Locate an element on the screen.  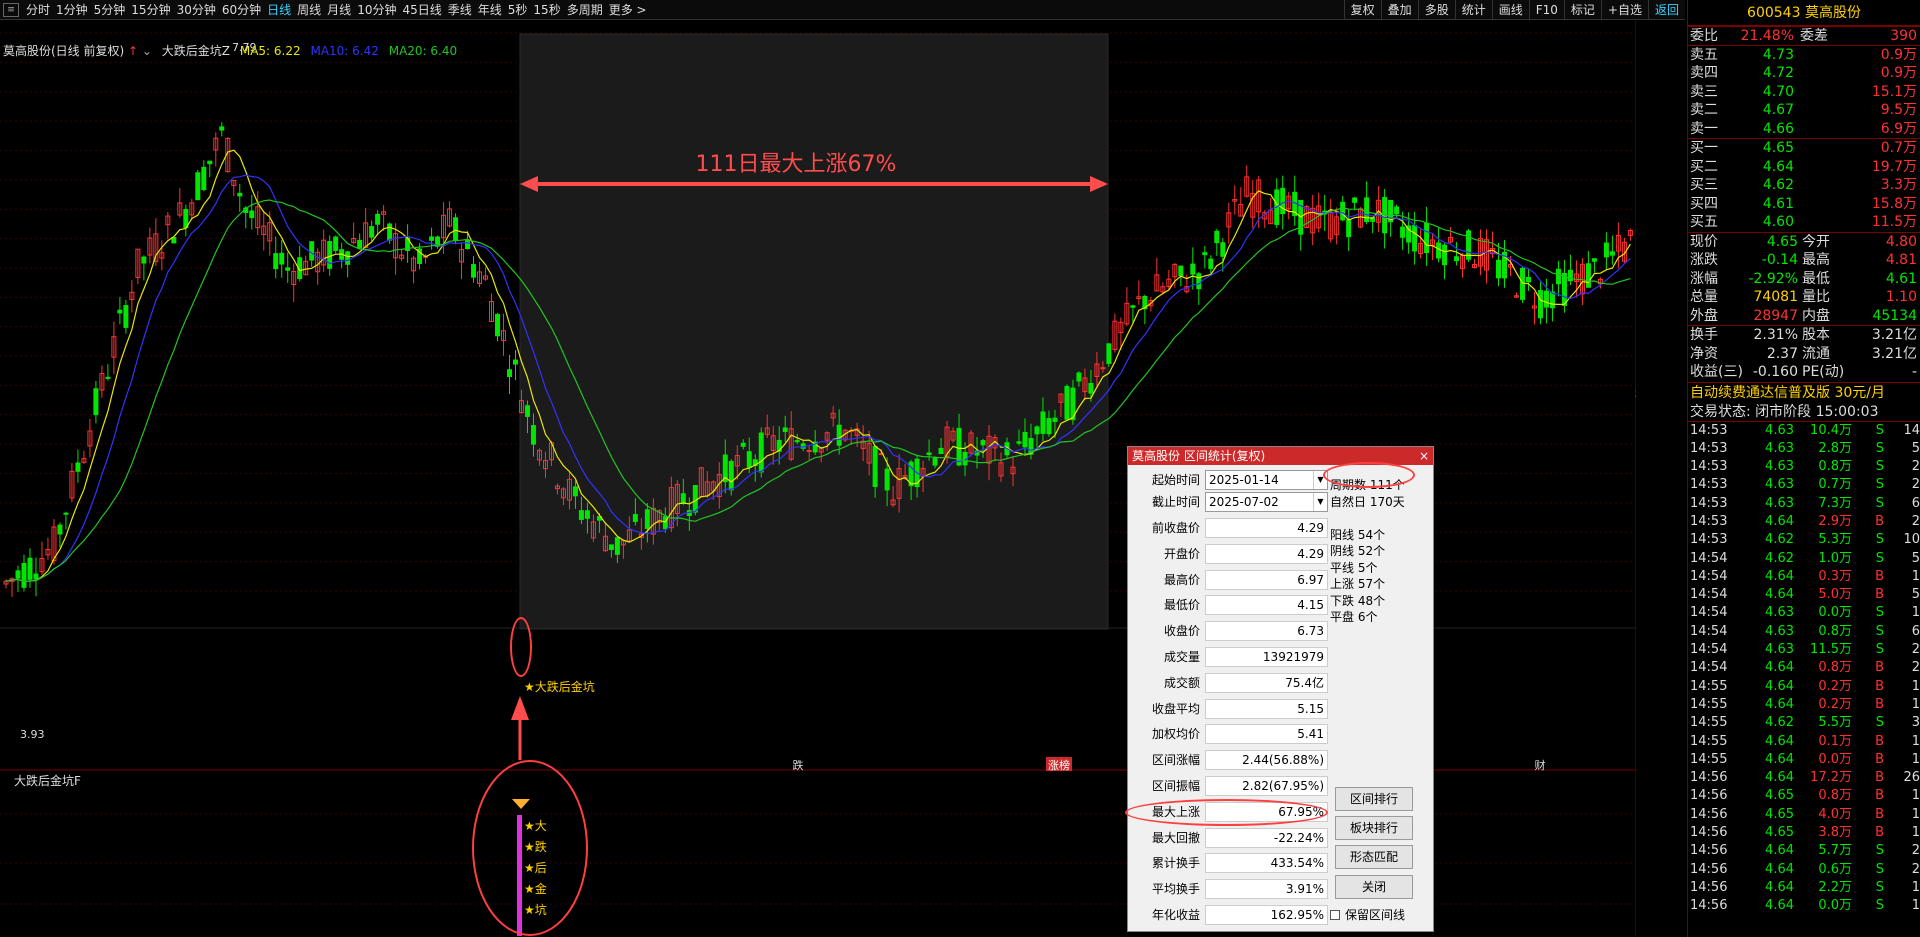
close-button: 关闭 is located at coordinates (1374, 887).